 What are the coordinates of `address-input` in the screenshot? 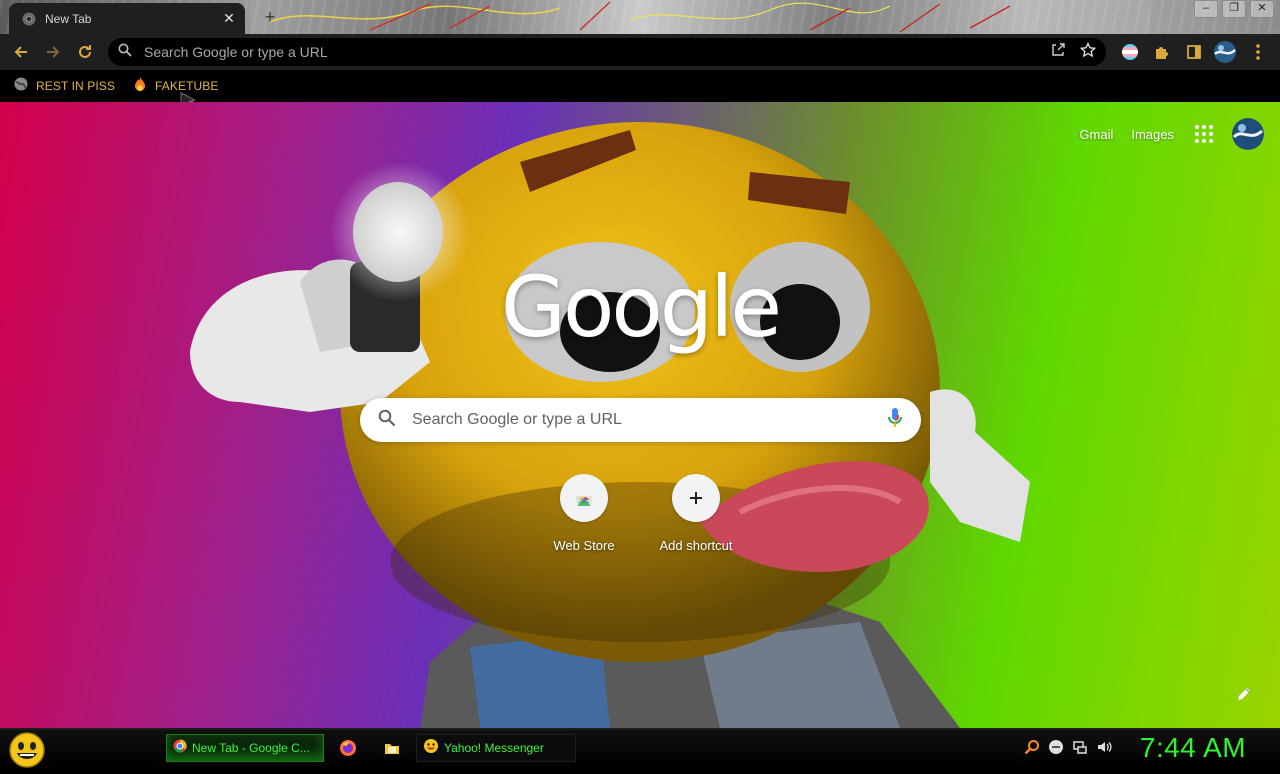 It's located at (596, 52).